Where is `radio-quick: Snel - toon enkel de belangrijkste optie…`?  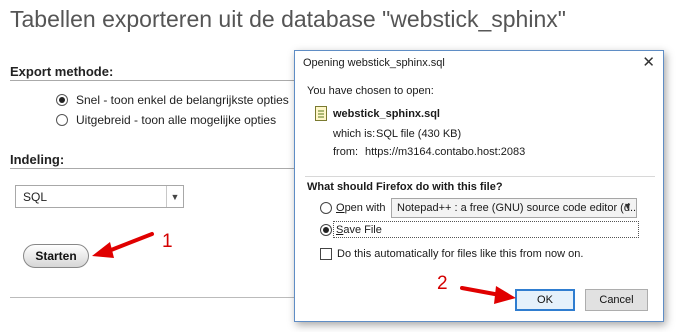
radio-quick: Snel - toon enkel de belangrijkste optie… is located at coordinates (172, 100).